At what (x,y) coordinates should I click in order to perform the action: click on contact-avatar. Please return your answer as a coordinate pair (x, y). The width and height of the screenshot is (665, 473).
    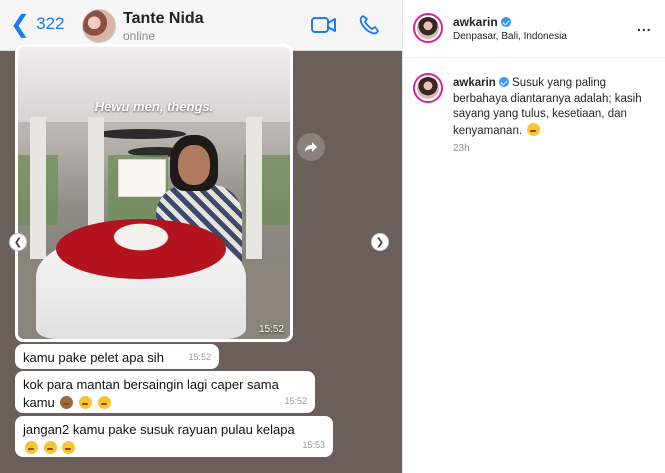
    Looking at the image, I should click on (99, 26).